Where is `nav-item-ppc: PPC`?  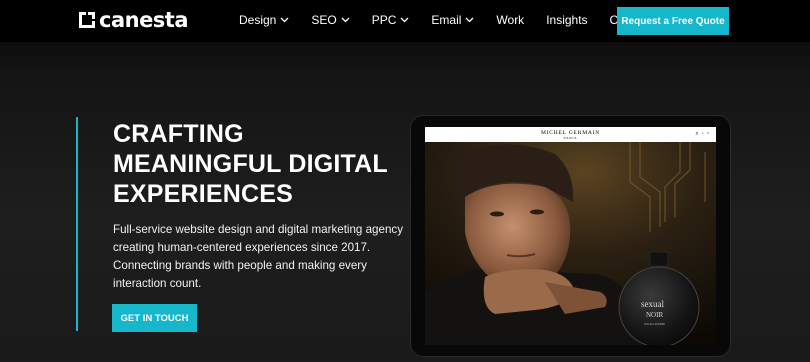 nav-item-ppc: PPC is located at coordinates (391, 20).